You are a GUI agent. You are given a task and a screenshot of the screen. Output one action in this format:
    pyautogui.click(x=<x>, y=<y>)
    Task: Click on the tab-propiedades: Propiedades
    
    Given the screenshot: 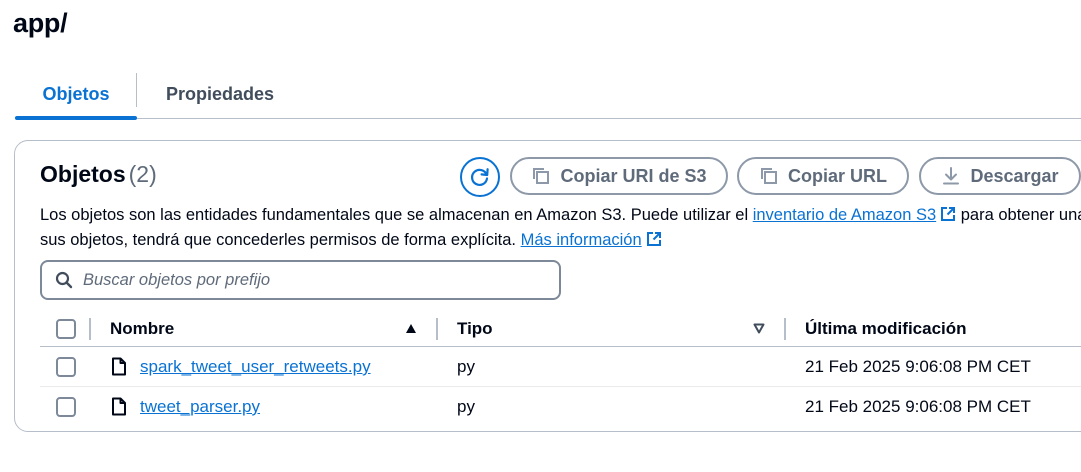 What is the action you would take?
    pyautogui.click(x=220, y=94)
    